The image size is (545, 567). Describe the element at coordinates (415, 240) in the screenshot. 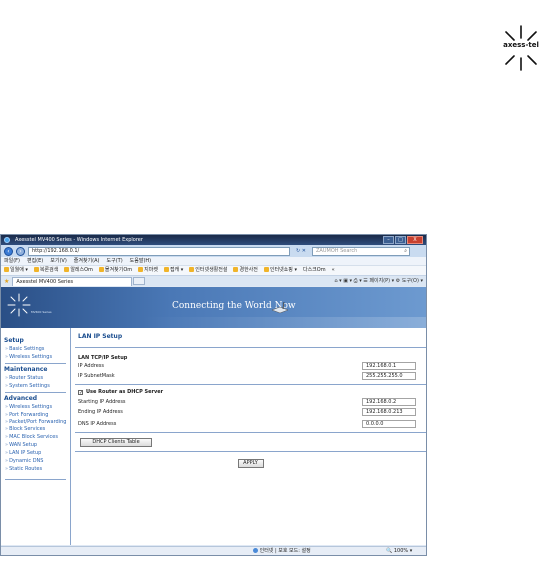

I see `close-button: X` at that location.